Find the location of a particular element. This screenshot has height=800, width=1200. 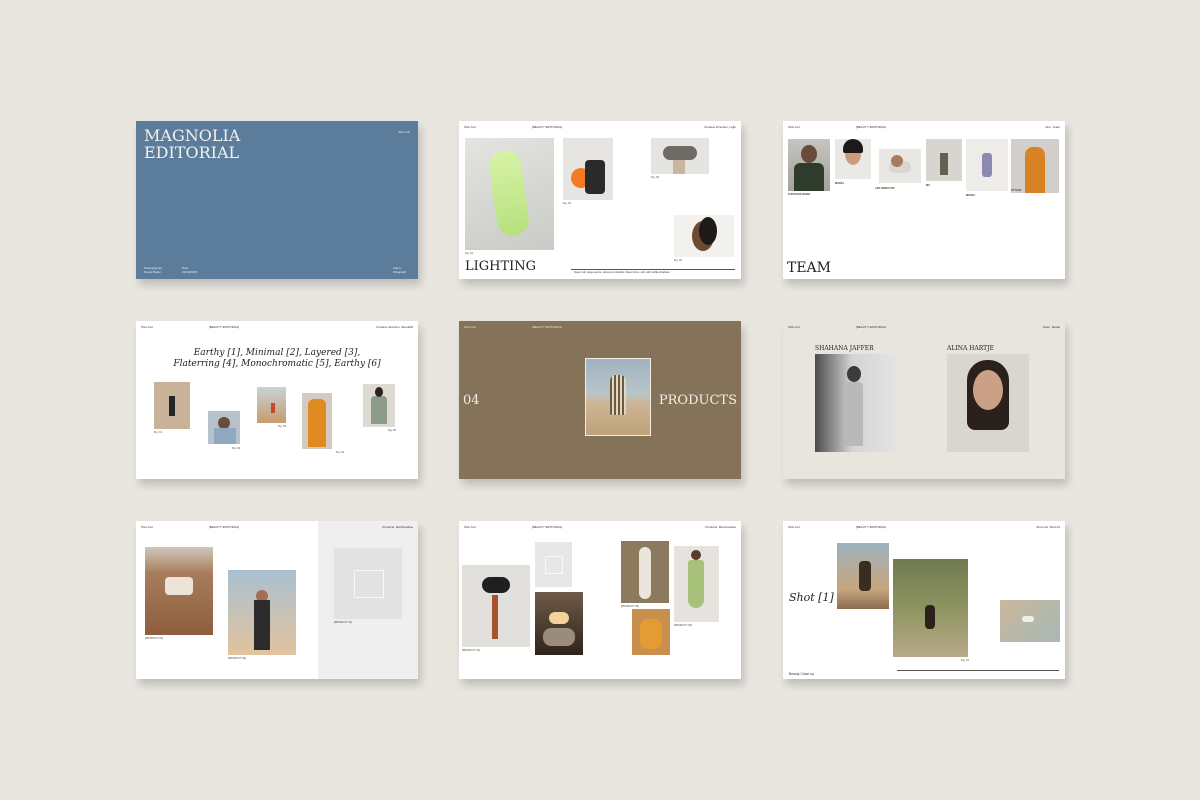

team-role: STYLIST is located at coordinates (1016, 190).